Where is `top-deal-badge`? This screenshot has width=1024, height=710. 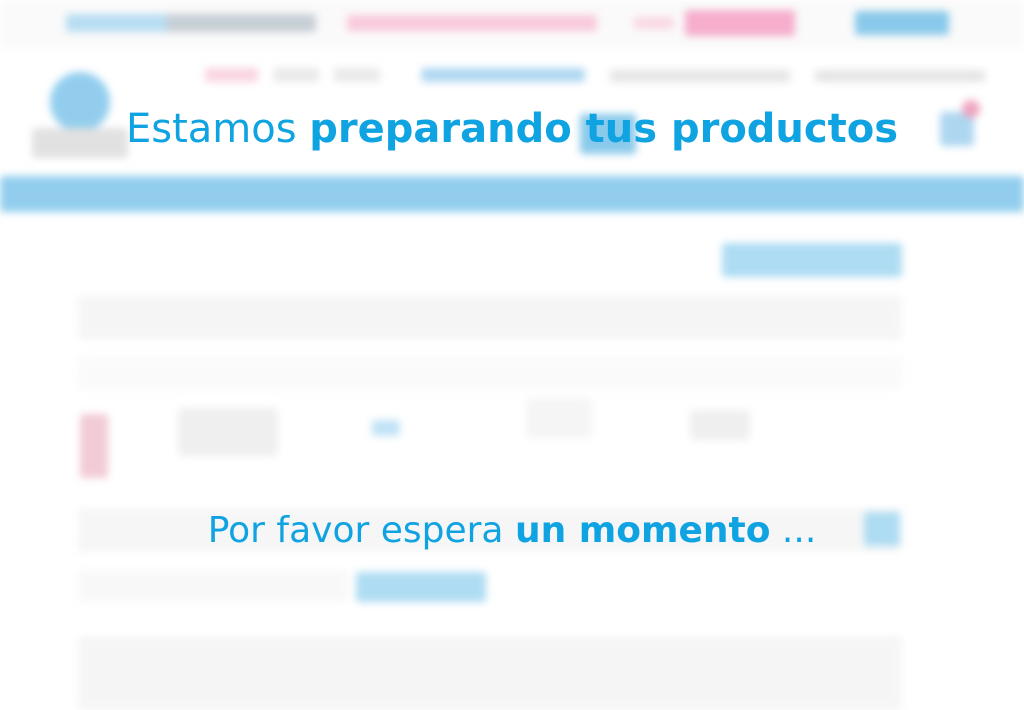 top-deal-badge is located at coordinates (740, 23).